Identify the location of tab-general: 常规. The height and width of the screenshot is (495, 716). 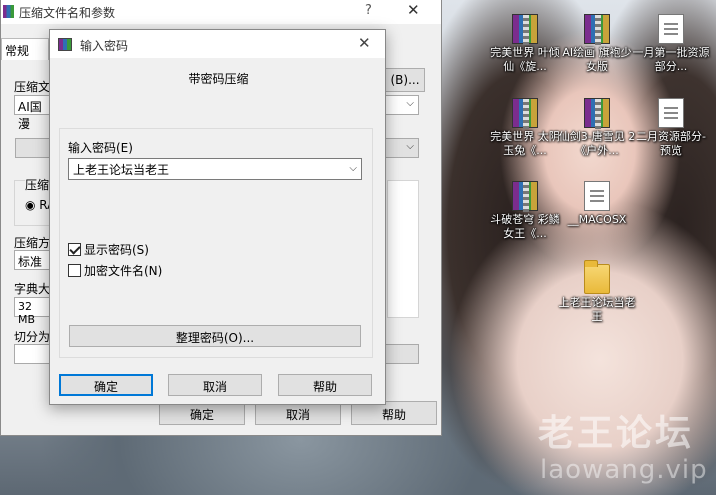
(25, 49).